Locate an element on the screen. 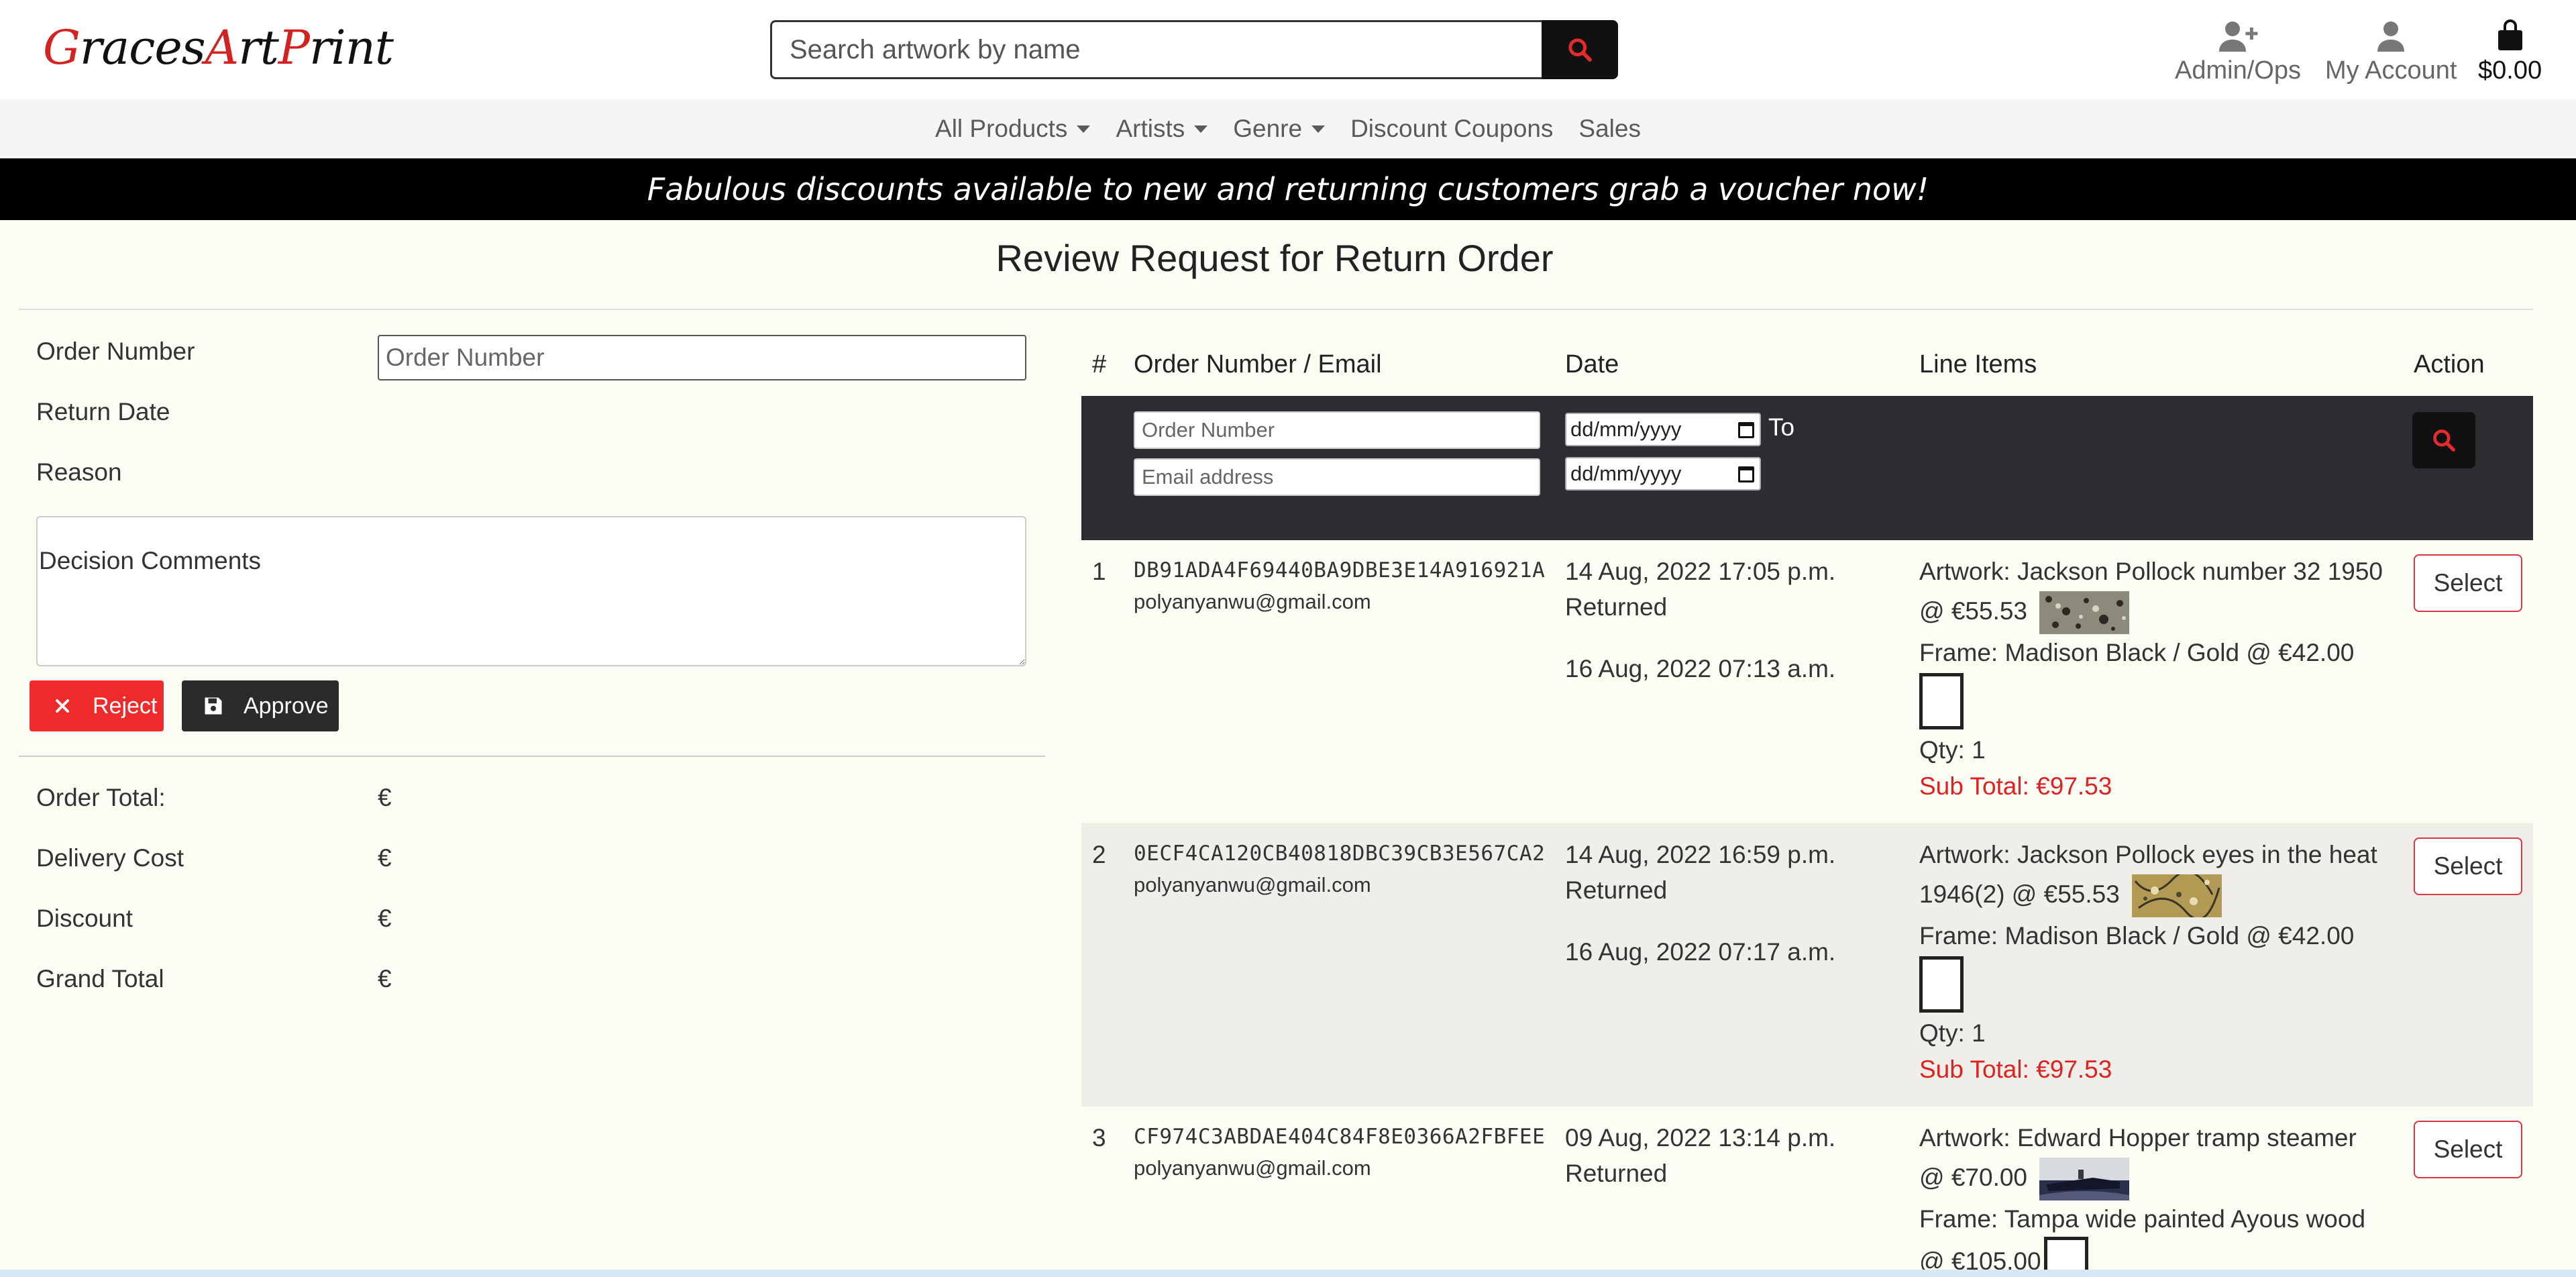  row-number: 3 is located at coordinates (1099, 1138).